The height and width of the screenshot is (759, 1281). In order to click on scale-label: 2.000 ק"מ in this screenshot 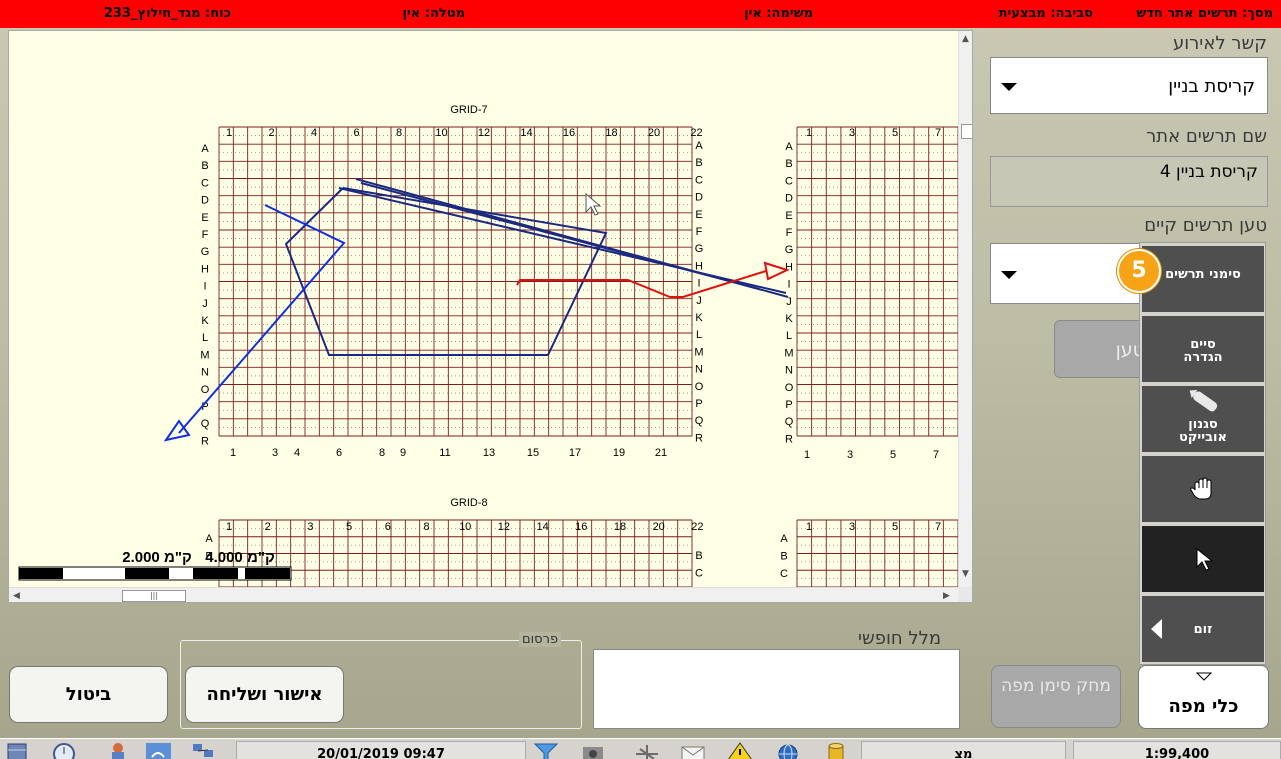, I will do `click(157, 557)`.